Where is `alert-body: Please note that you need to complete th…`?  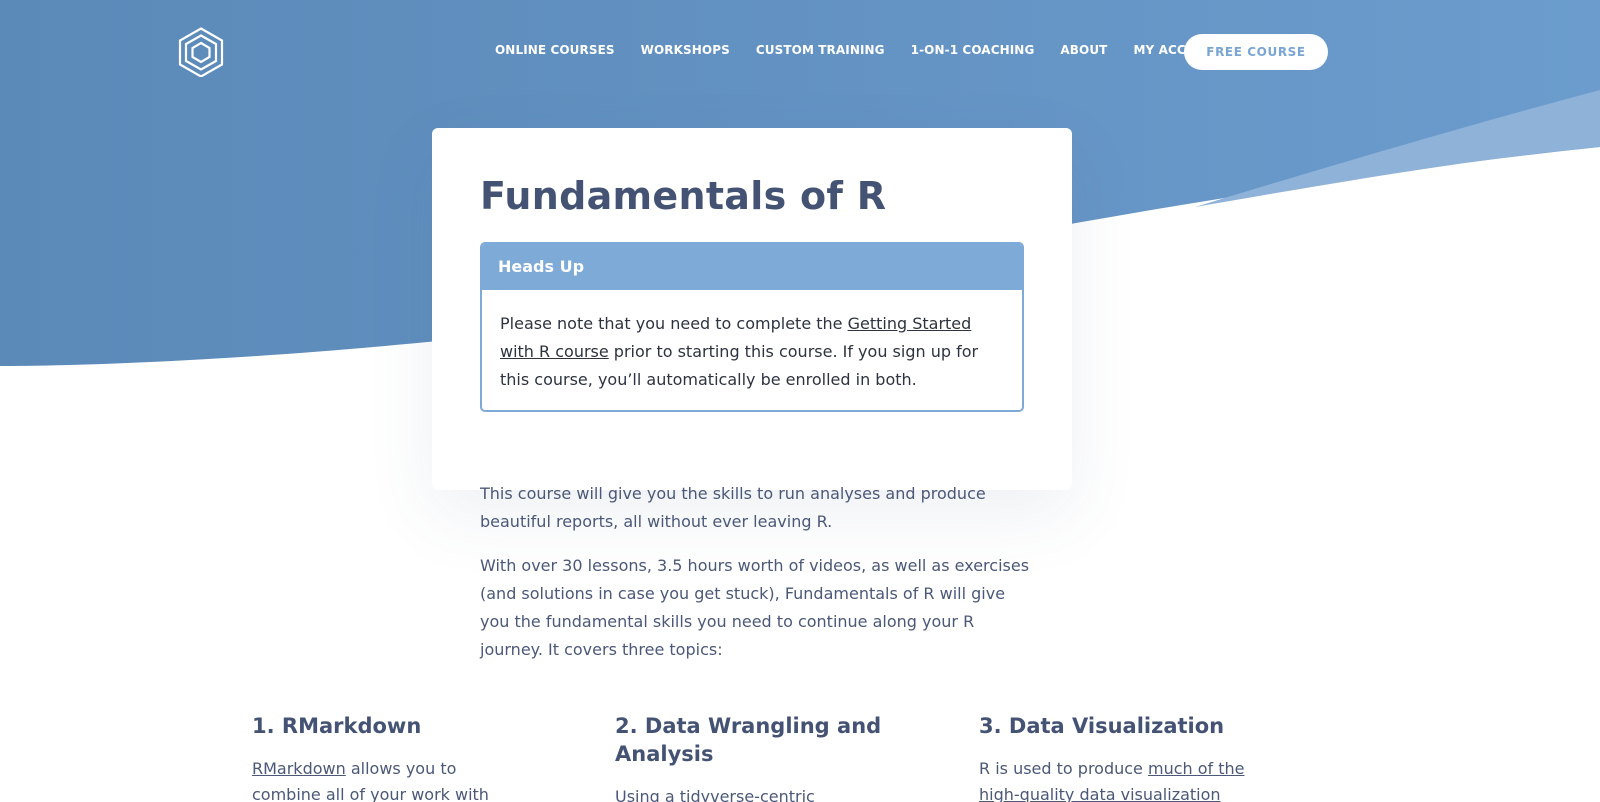 alert-body: Please note that you need to complete th… is located at coordinates (752, 342).